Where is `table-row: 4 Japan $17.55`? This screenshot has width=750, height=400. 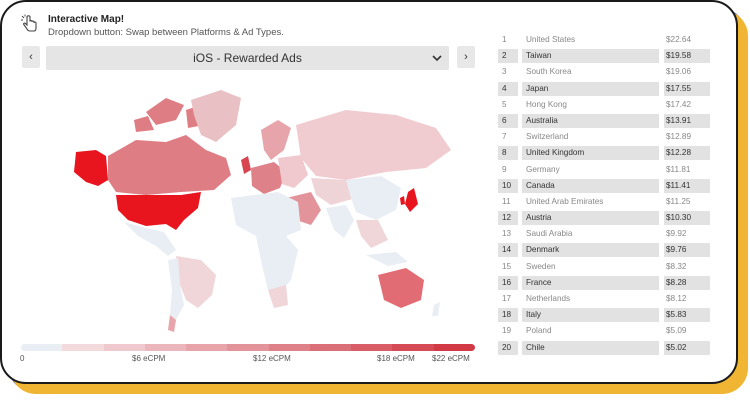 table-row: 4 Japan $17.55 is located at coordinates (607, 89).